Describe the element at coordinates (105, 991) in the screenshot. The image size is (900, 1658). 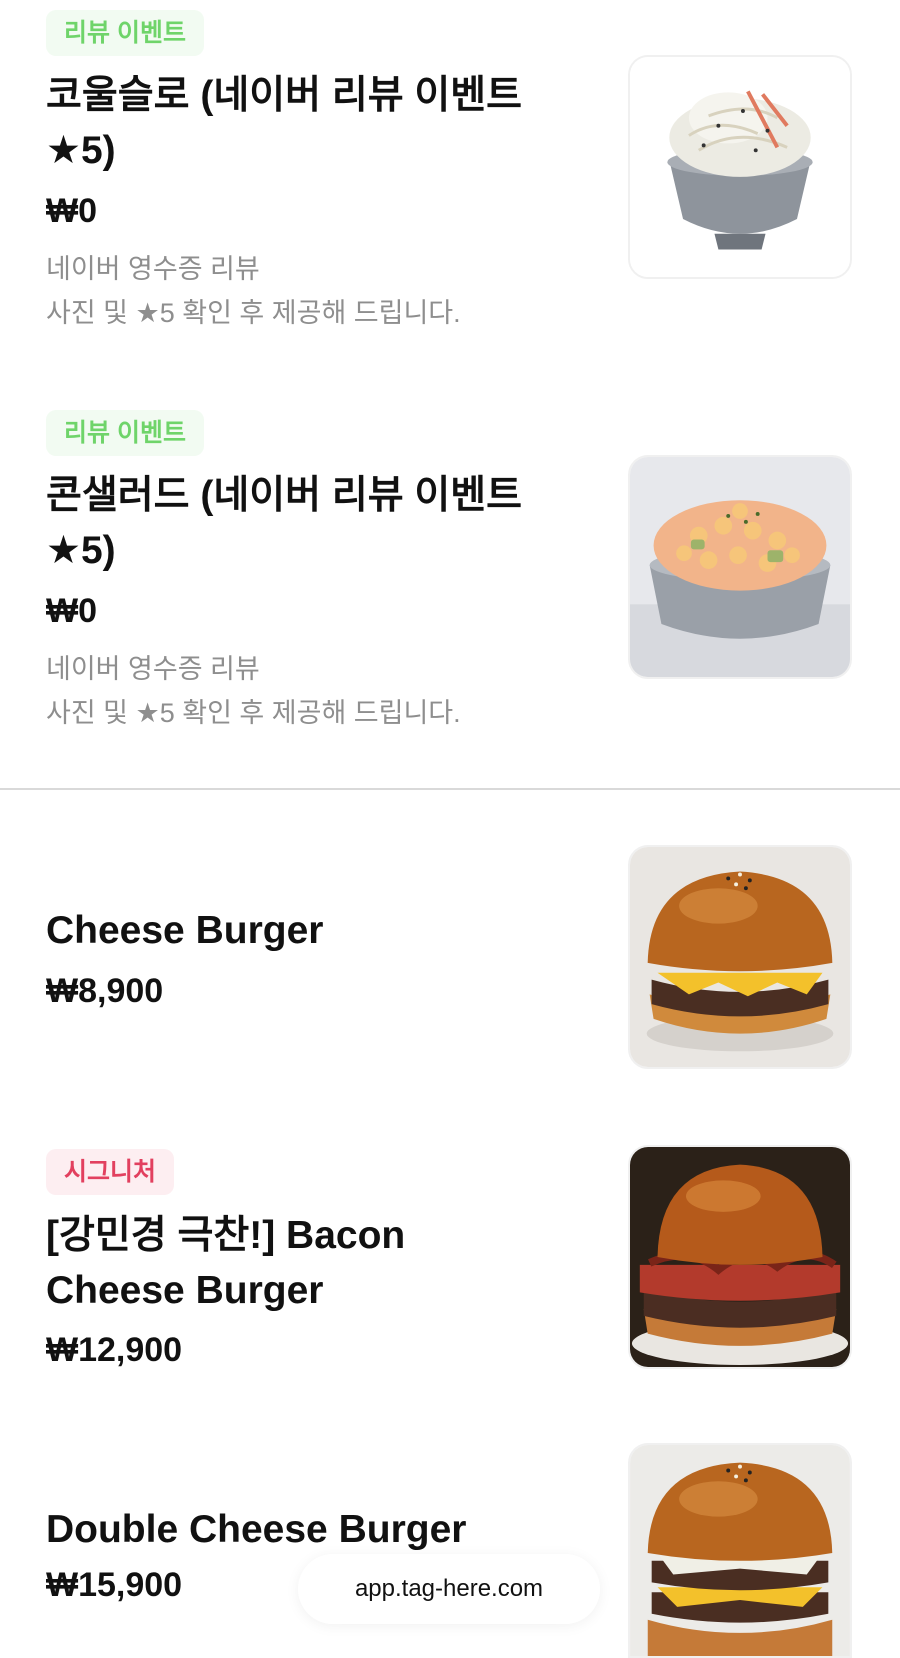
I see `menu-item-price: ₩8,900` at that location.